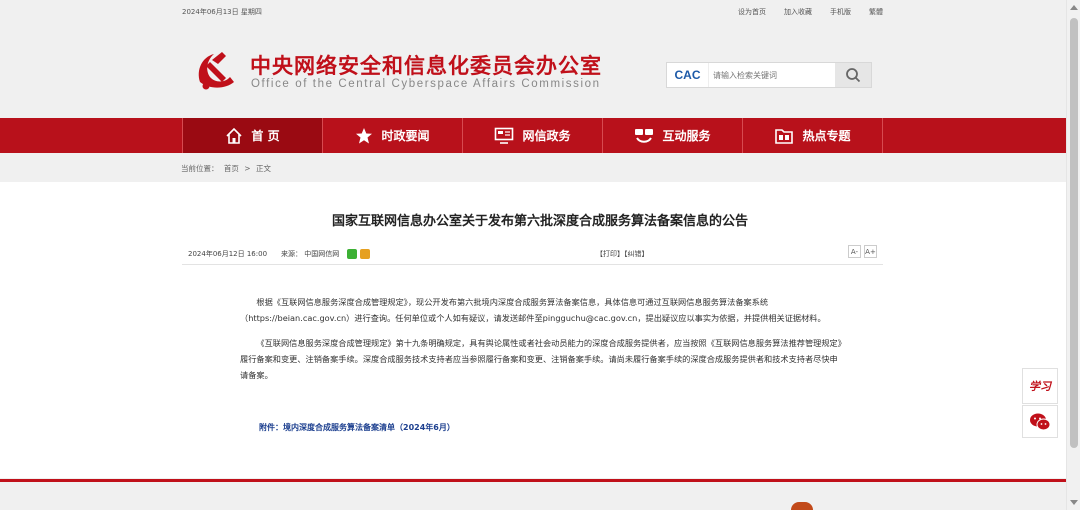 This screenshot has height=510, width=1080. I want to click on meta-divider, so click(532, 264).